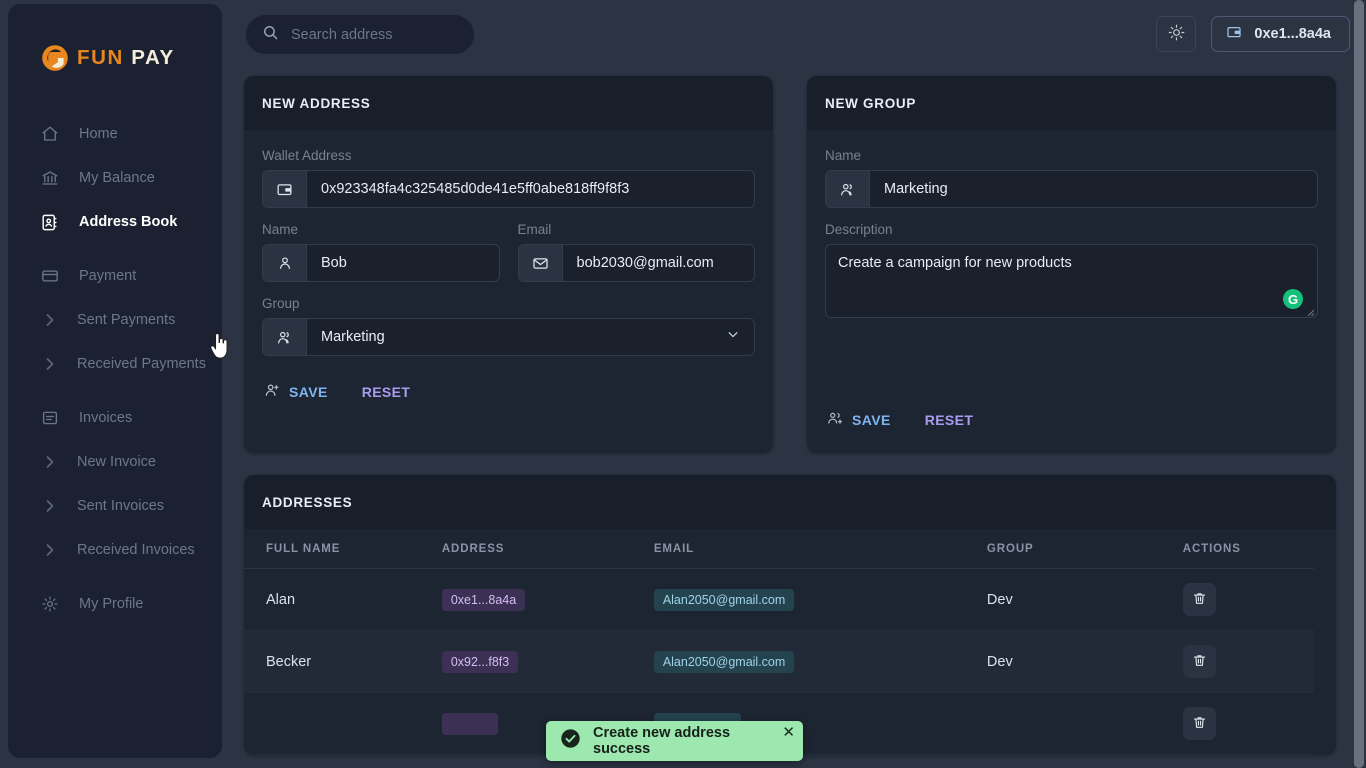 The height and width of the screenshot is (768, 1366). I want to click on table-row: Alan 0xe1...8a4a Alan2050@gmail.com Dev, so click(779, 599).